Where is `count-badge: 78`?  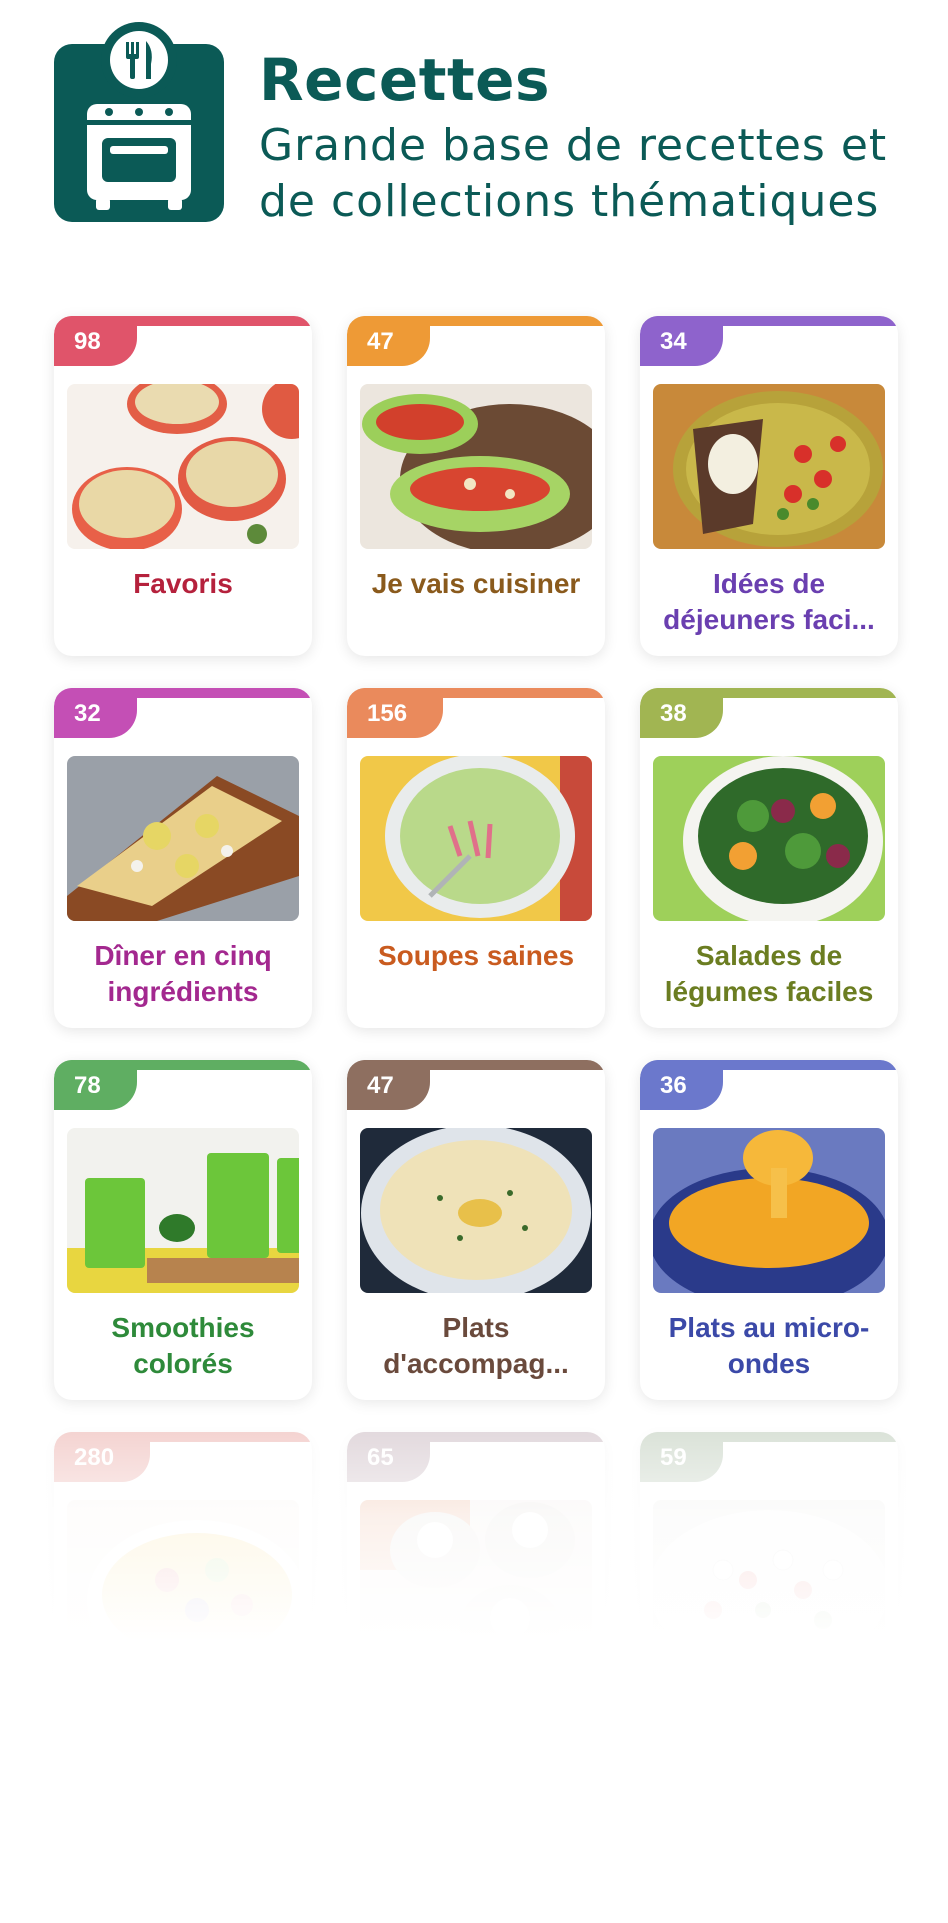 count-badge: 78 is located at coordinates (95, 1085).